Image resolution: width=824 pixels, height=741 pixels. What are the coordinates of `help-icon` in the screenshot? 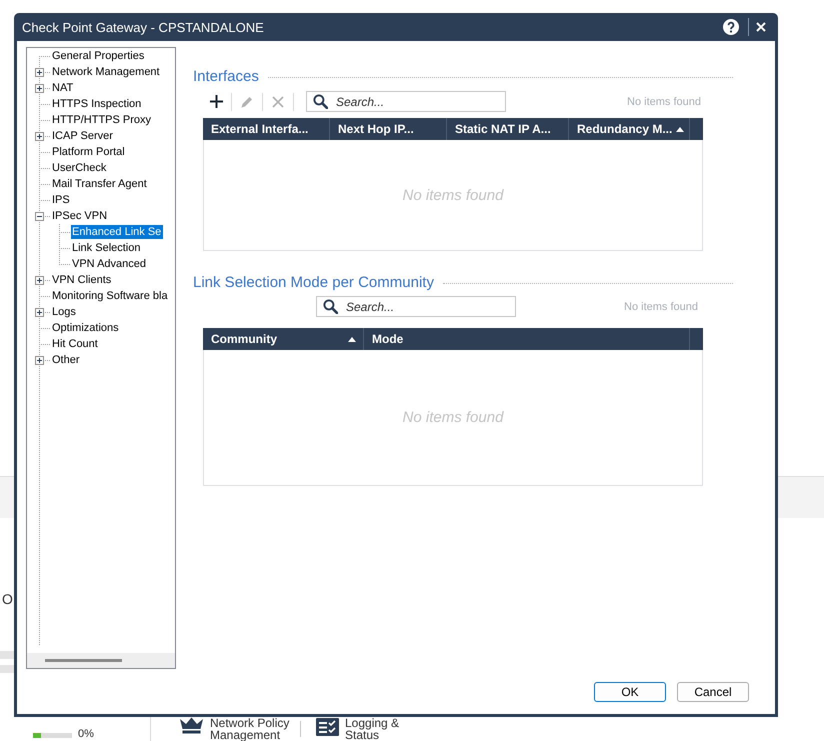 It's located at (731, 27).